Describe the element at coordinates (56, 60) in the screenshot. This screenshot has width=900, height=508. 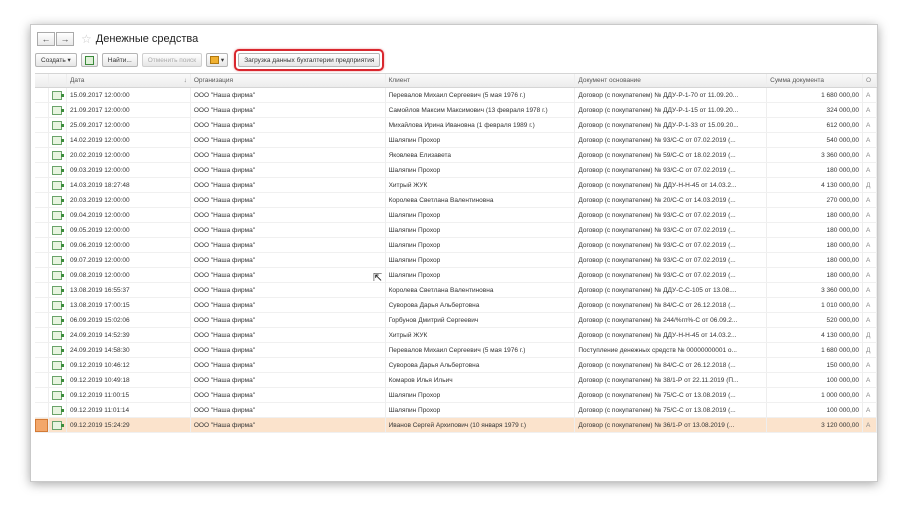
I see `create-button: Создать ▾` at that location.